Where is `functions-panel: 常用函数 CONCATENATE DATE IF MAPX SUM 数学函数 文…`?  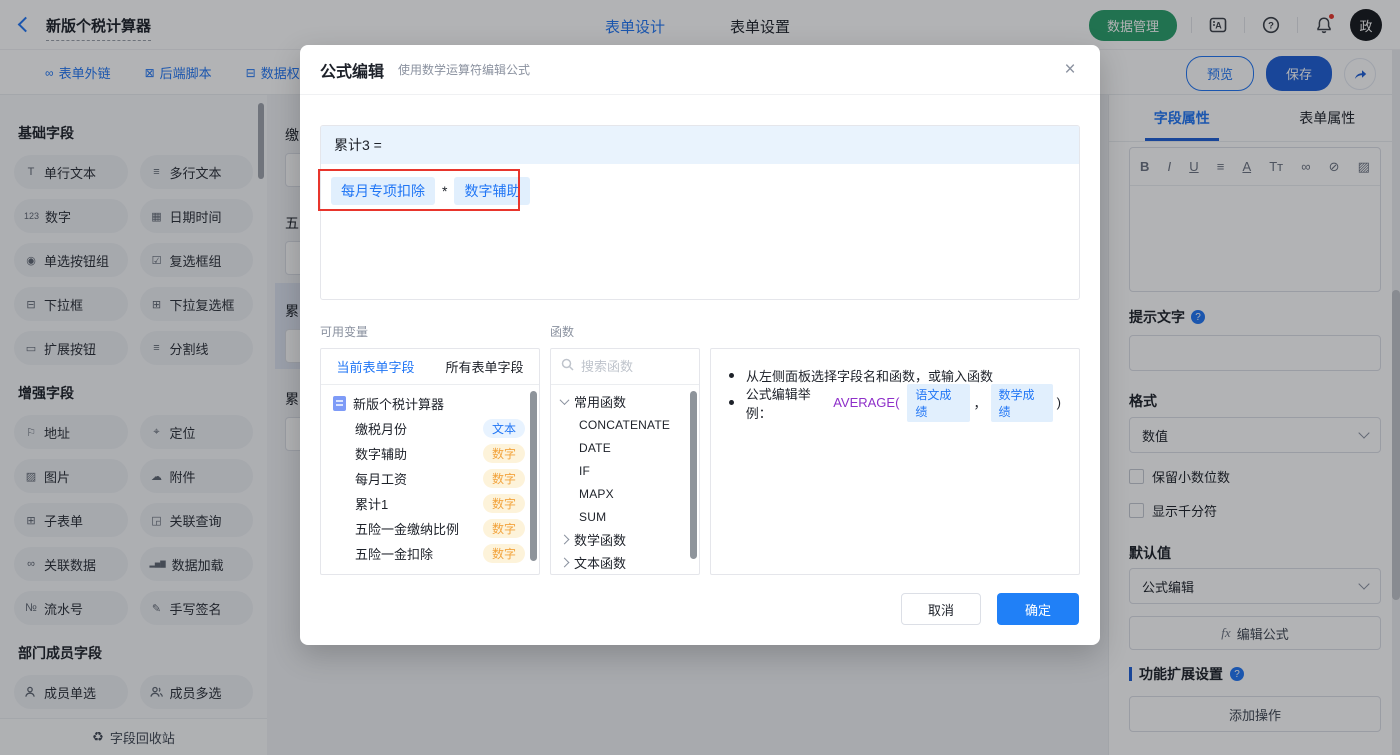 functions-panel: 常用函数 CONCATENATE DATE IF MAPX SUM 数学函数 文… is located at coordinates (625, 461).